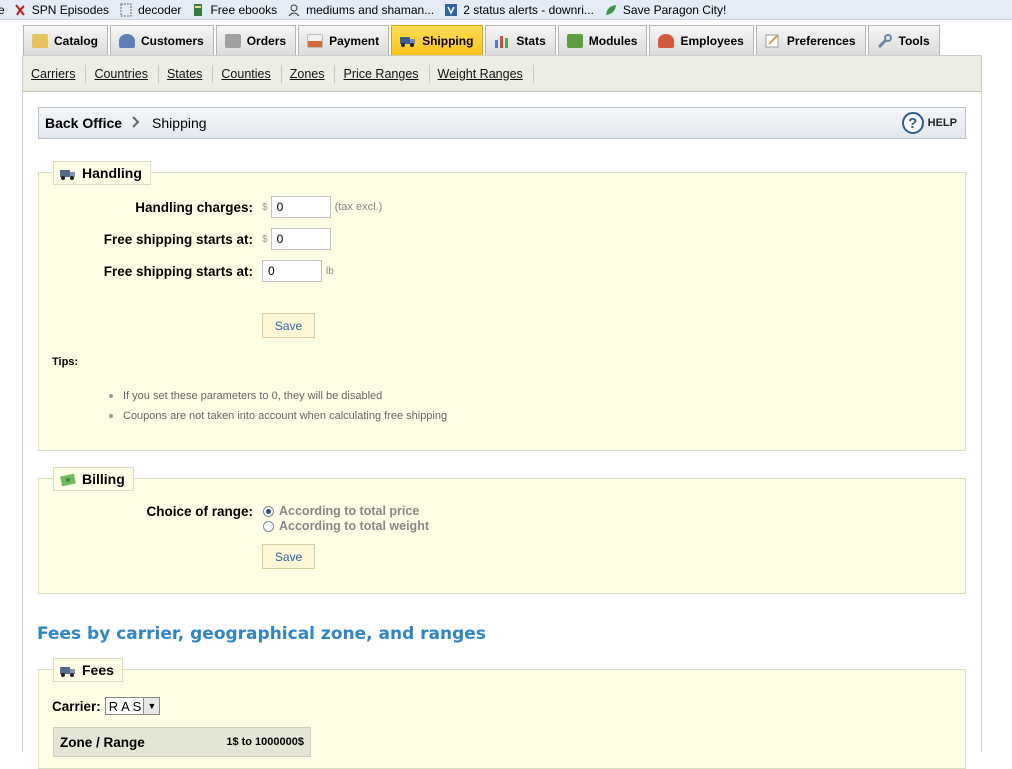  Describe the element at coordinates (162, 40) in the screenshot. I see `tab-customers: Customers` at that location.